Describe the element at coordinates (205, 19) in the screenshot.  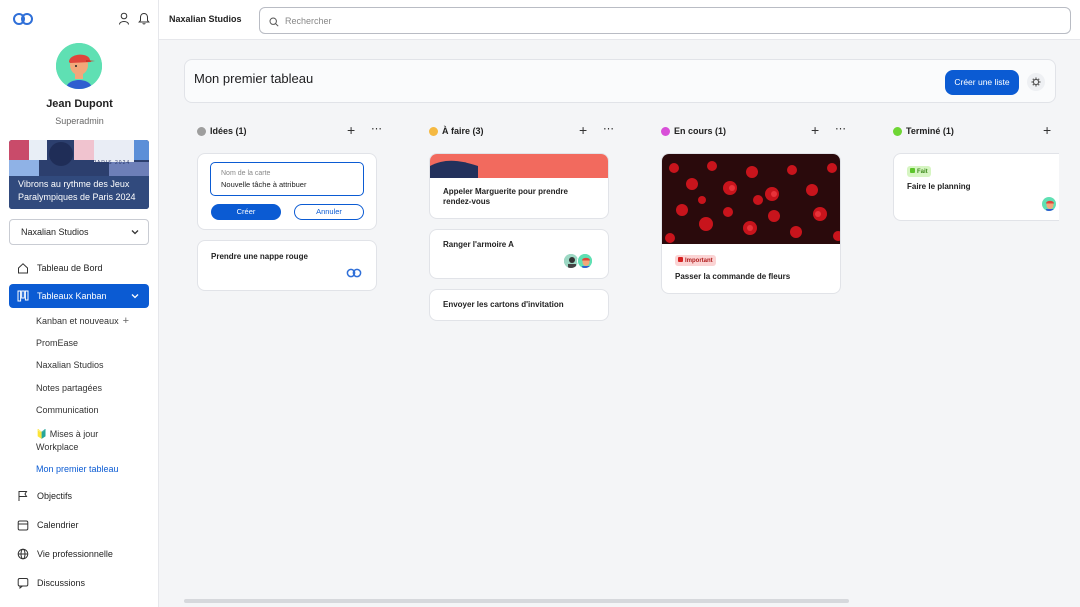
I see `workspace-name: Naxalian Studios` at that location.